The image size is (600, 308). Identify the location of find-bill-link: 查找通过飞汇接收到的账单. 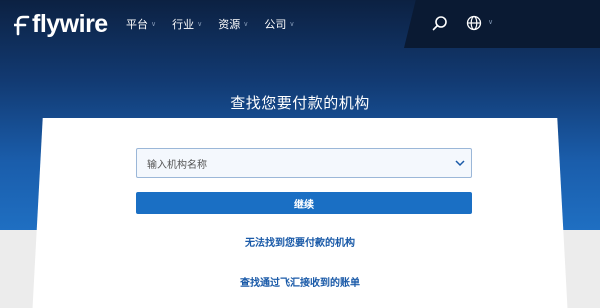
(300, 281).